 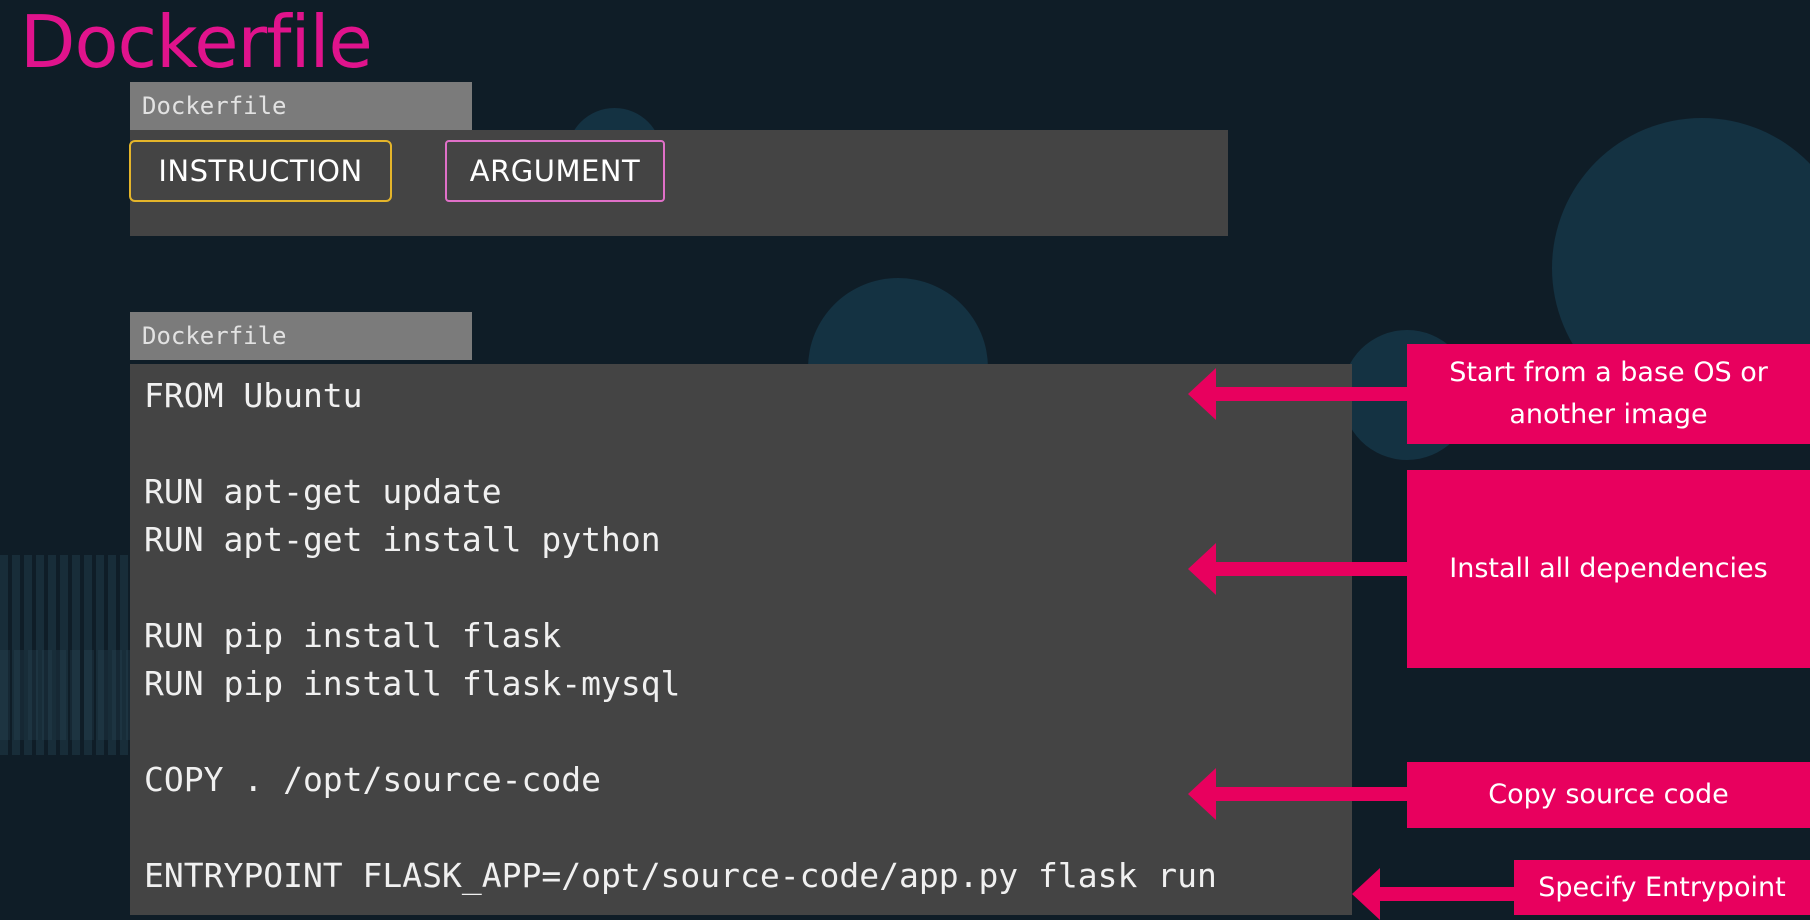 I want to click on page-title: Dockerfile, so click(x=196, y=42).